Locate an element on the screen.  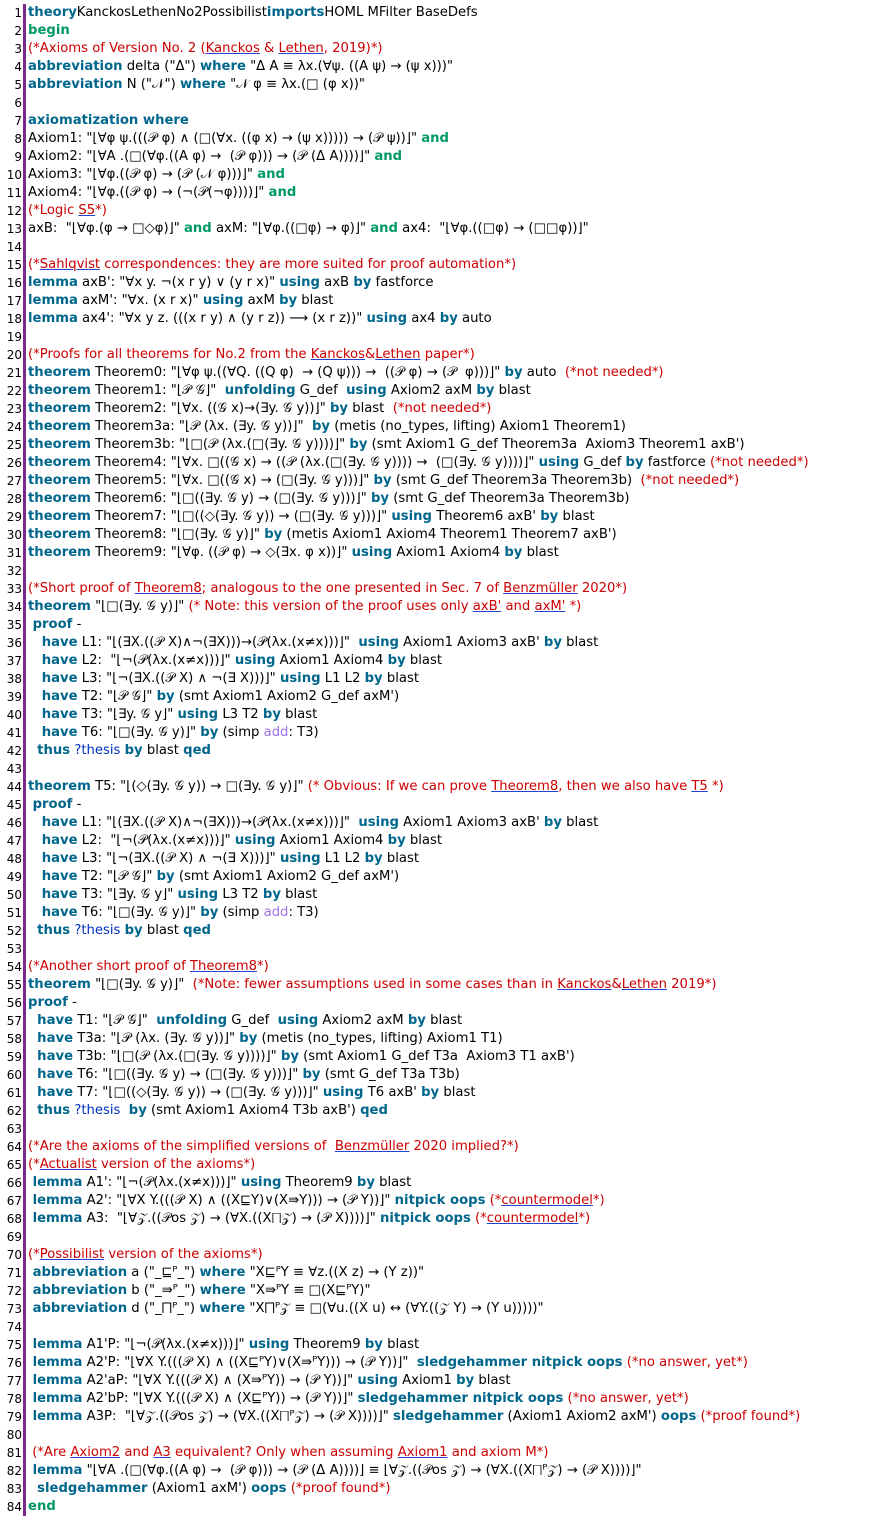
code-line: 70 (*Possibilist version of the axioms*) is located at coordinates (441, 1255).